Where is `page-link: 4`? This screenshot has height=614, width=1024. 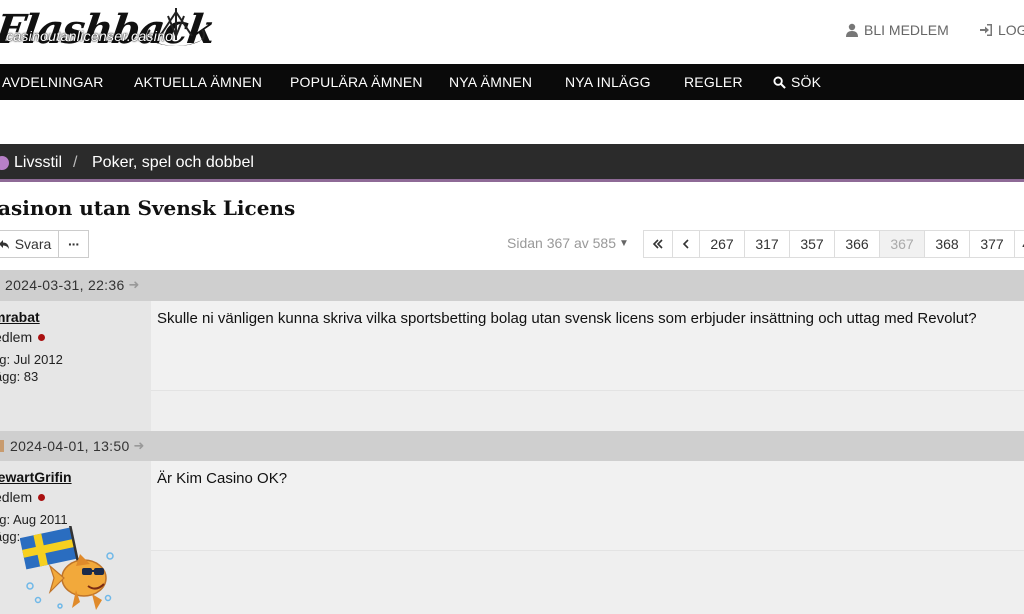 page-link: 4 is located at coordinates (1019, 244).